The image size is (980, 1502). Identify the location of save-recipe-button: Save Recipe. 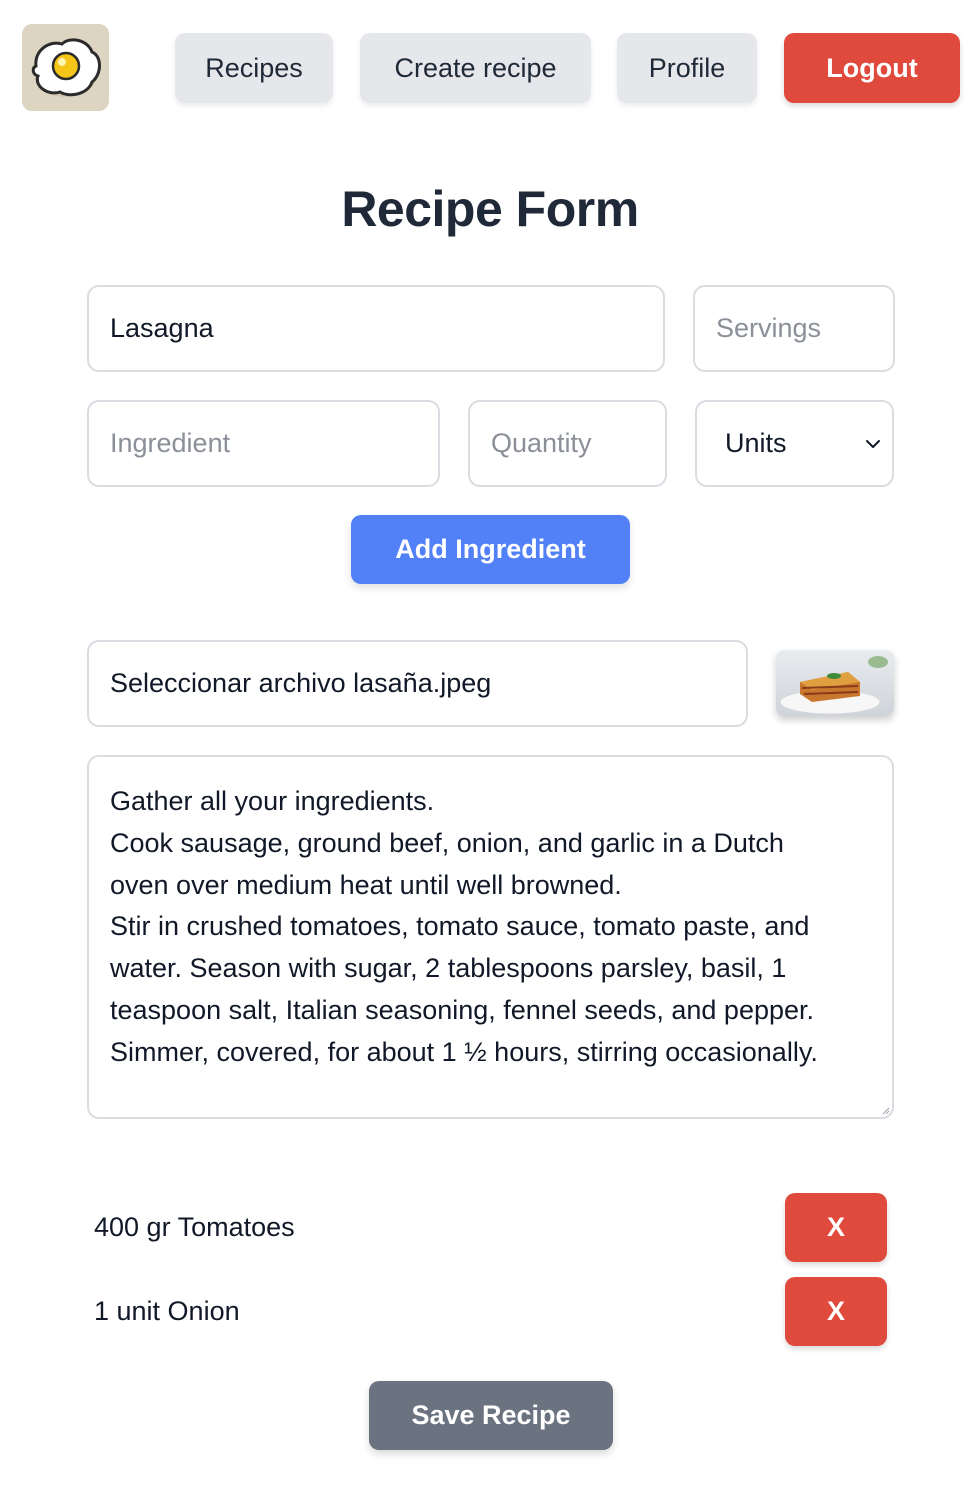
(491, 1415).